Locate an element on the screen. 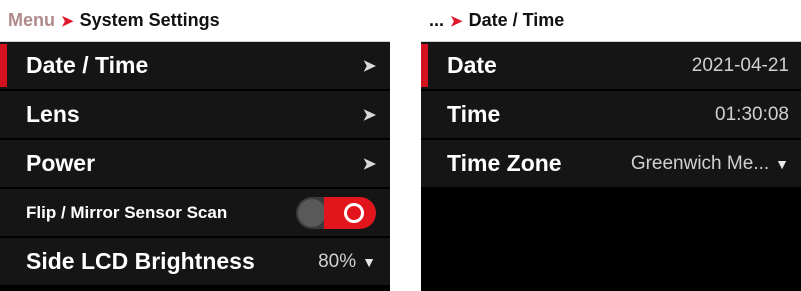 Image resolution: width=801 pixels, height=291 pixels. brightness-value: 80% is located at coordinates (337, 261).